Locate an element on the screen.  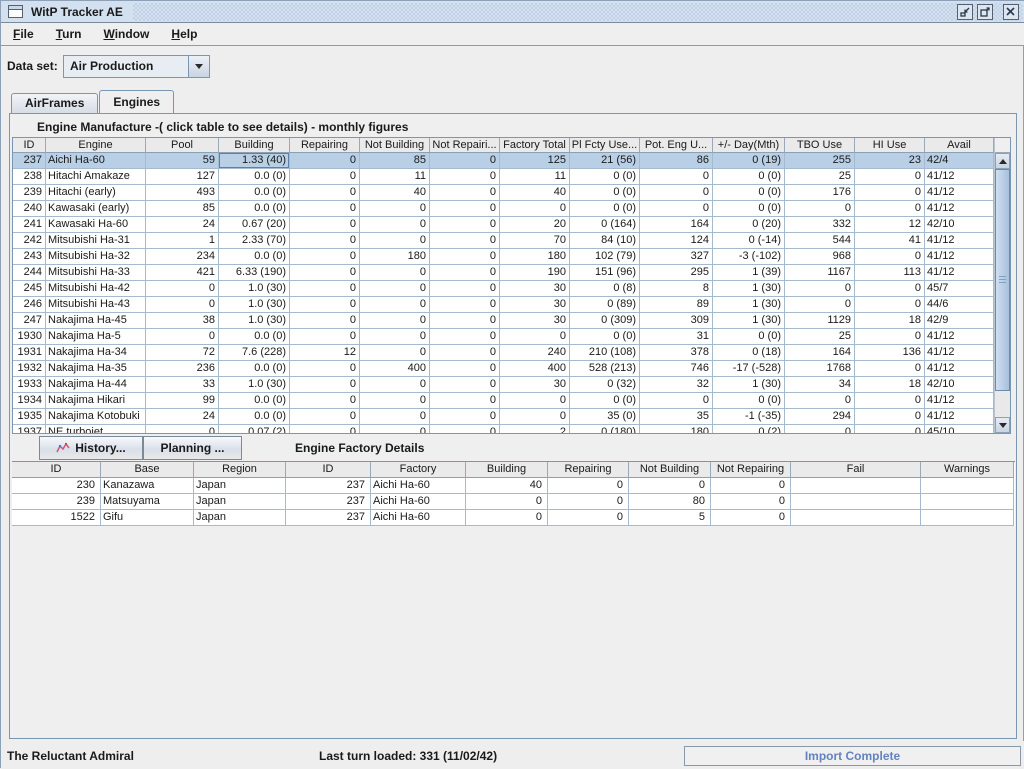
cell: 84 (10) is located at coordinates (605, 241).